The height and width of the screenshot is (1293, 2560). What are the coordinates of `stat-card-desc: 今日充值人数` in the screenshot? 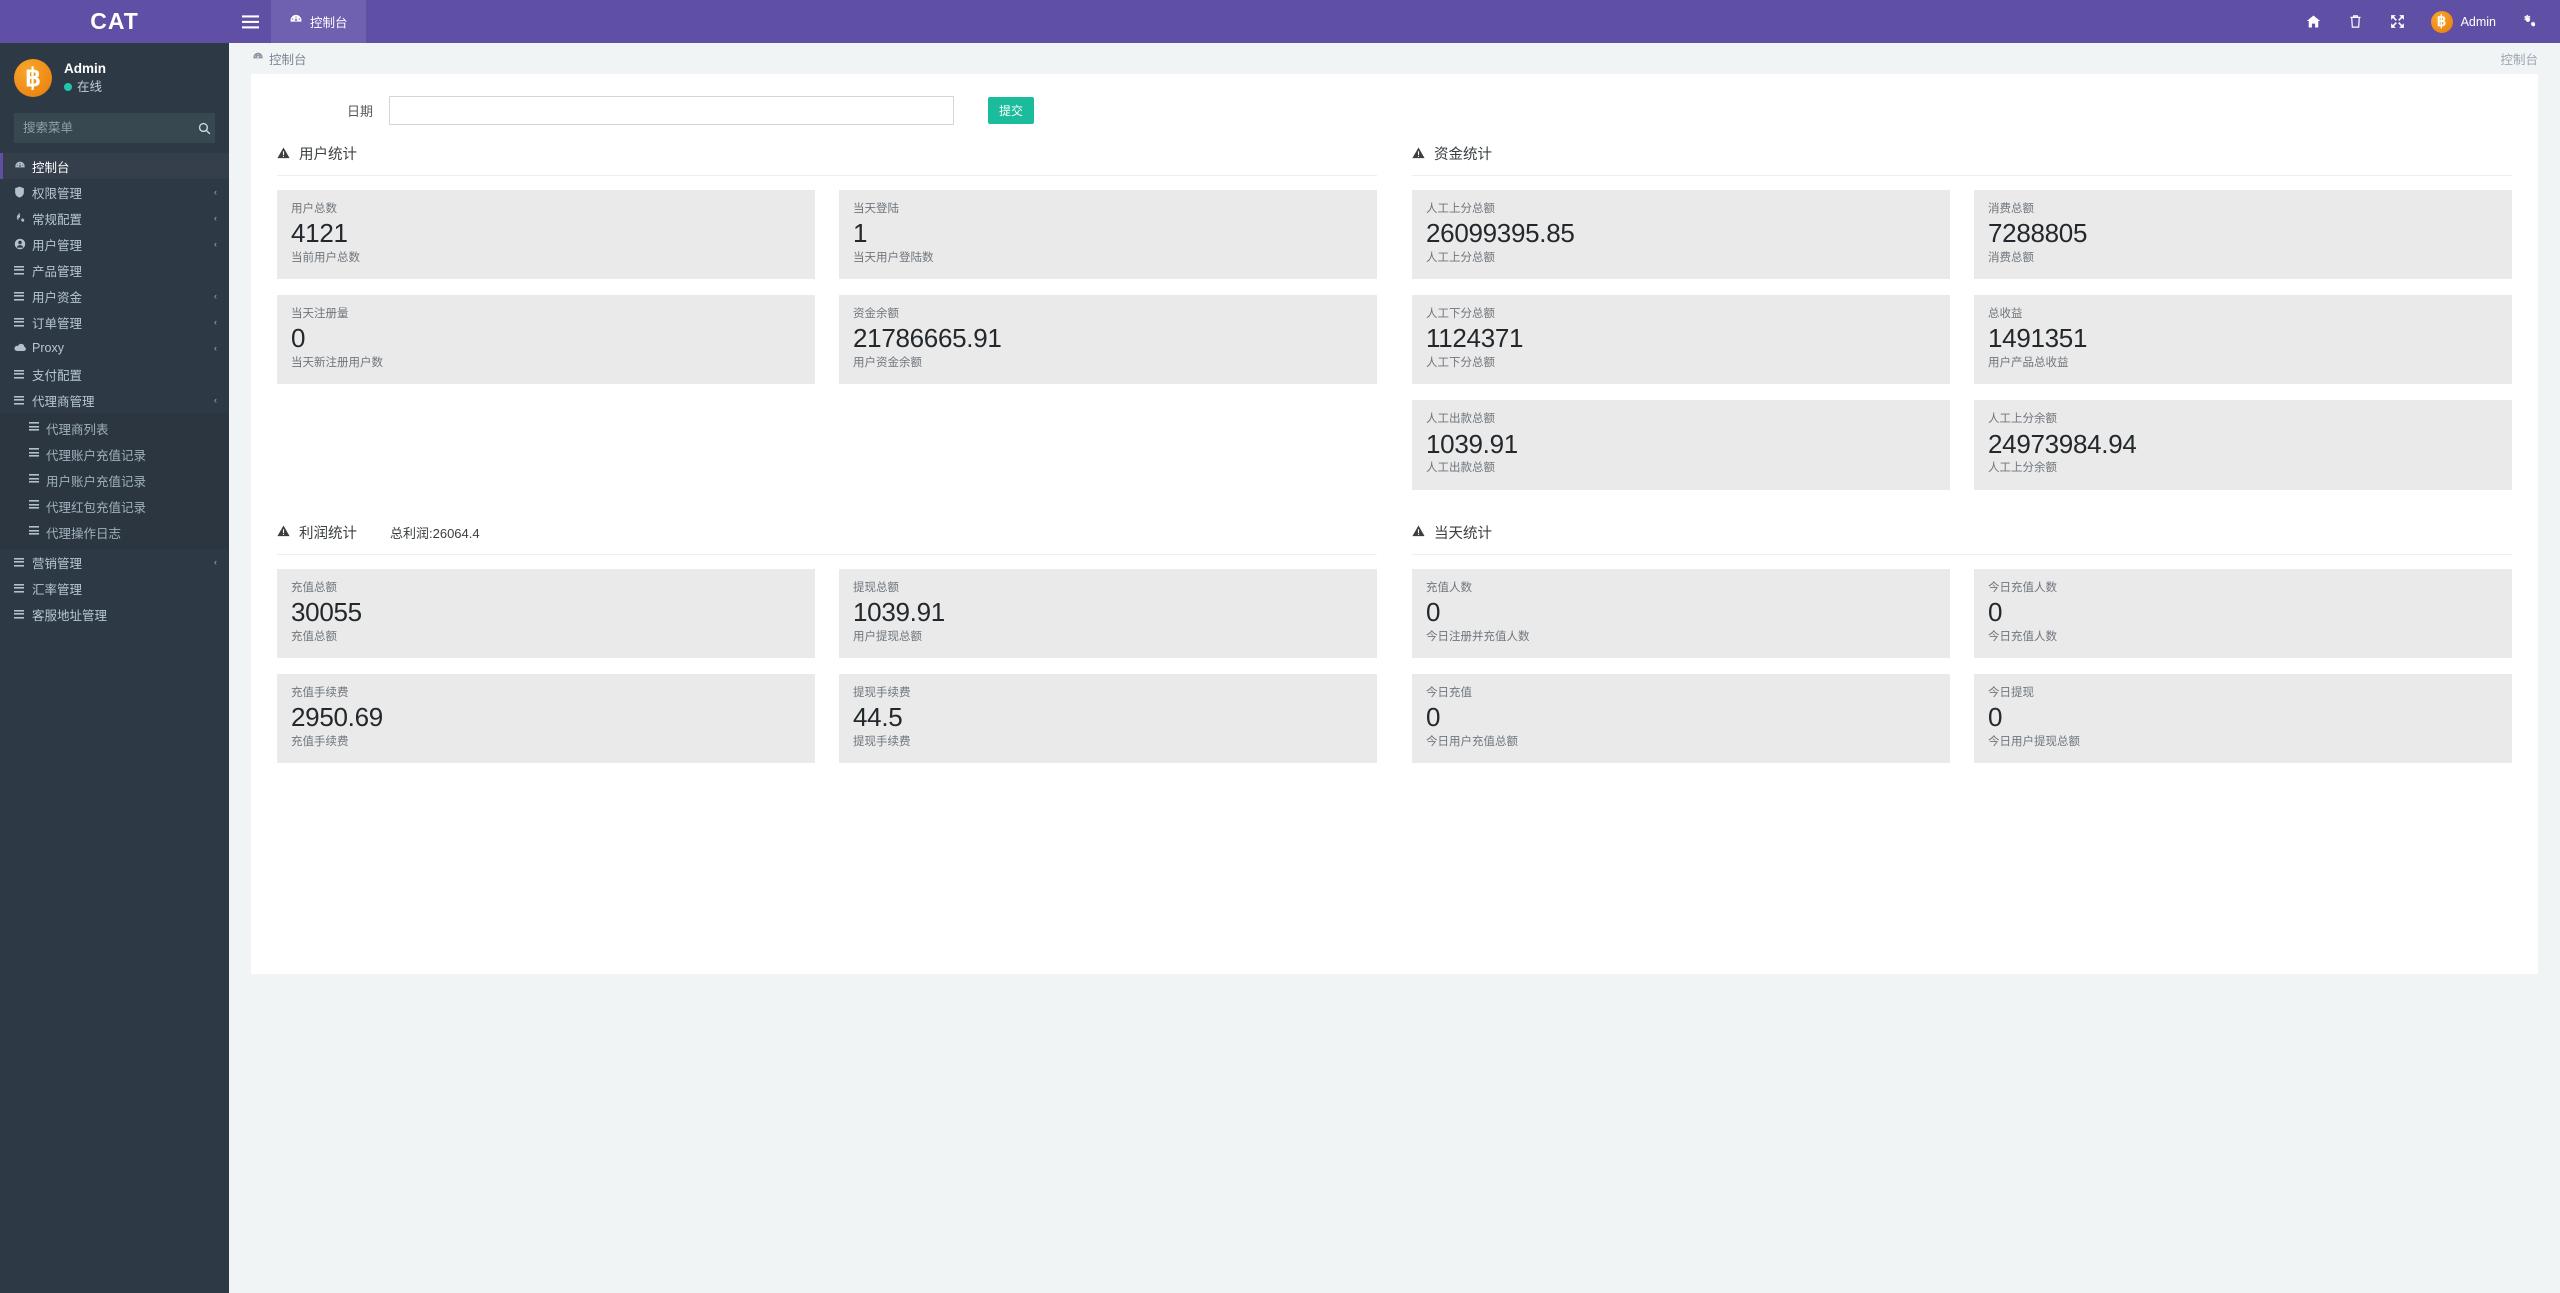 It's located at (2022, 636).